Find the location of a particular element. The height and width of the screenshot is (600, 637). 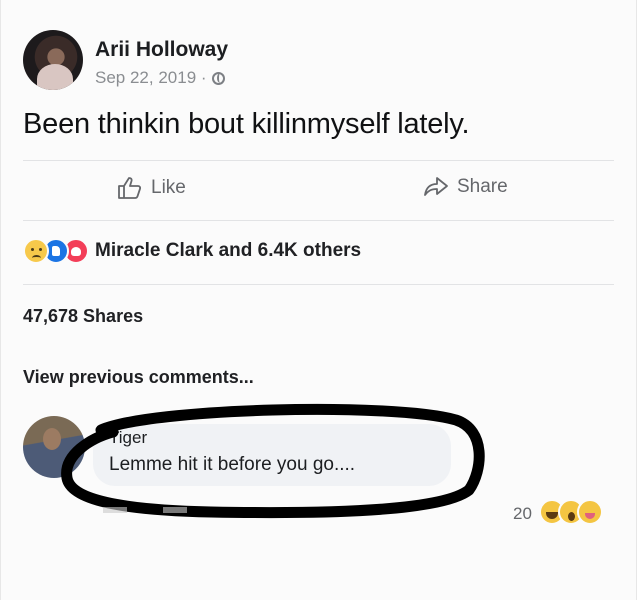

like-button: Like is located at coordinates (151, 188).